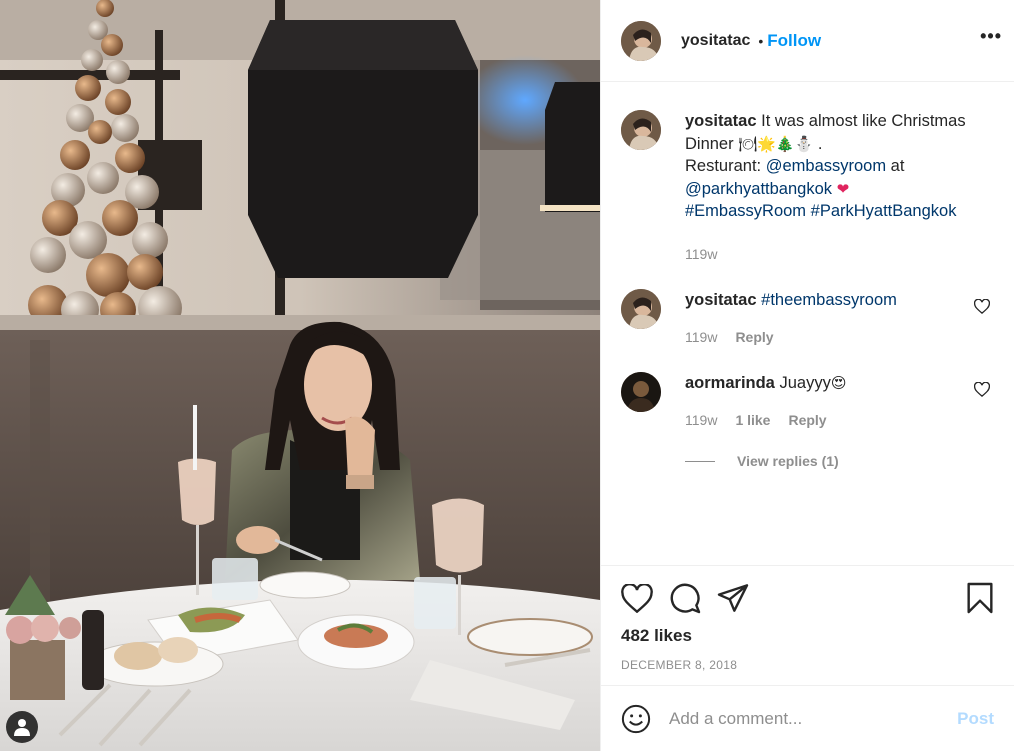 The height and width of the screenshot is (751, 1014). What do you see at coordinates (843, 188) in the screenshot?
I see `red-heart-emoji: ❤` at bounding box center [843, 188].